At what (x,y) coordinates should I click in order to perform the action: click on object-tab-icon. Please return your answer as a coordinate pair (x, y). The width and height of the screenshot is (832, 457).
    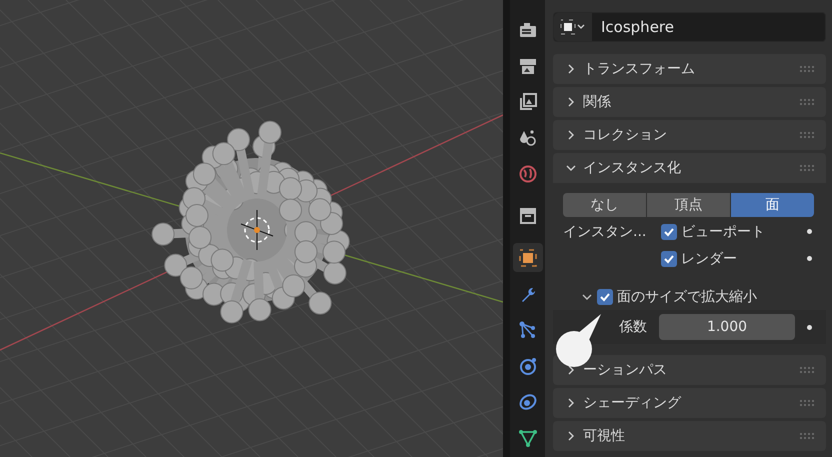
    Looking at the image, I should click on (528, 258).